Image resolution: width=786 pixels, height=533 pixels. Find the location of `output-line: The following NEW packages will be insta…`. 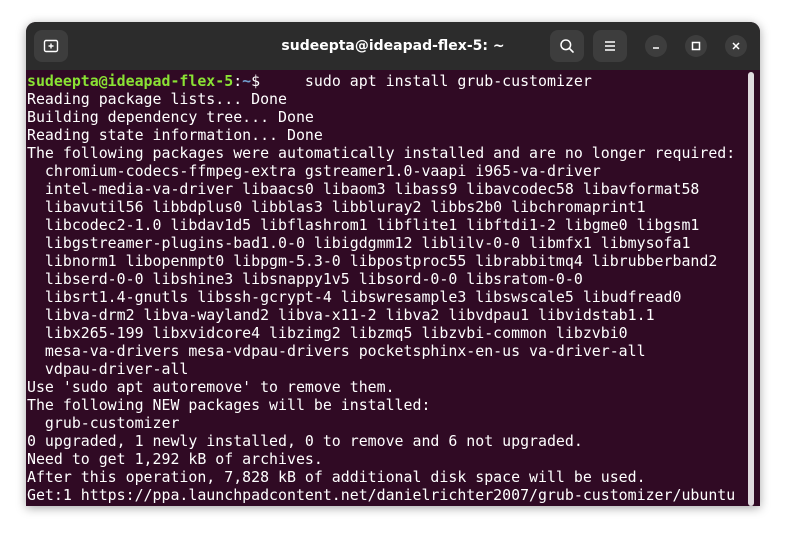

output-line: The following NEW packages will be insta… is located at coordinates (229, 405).